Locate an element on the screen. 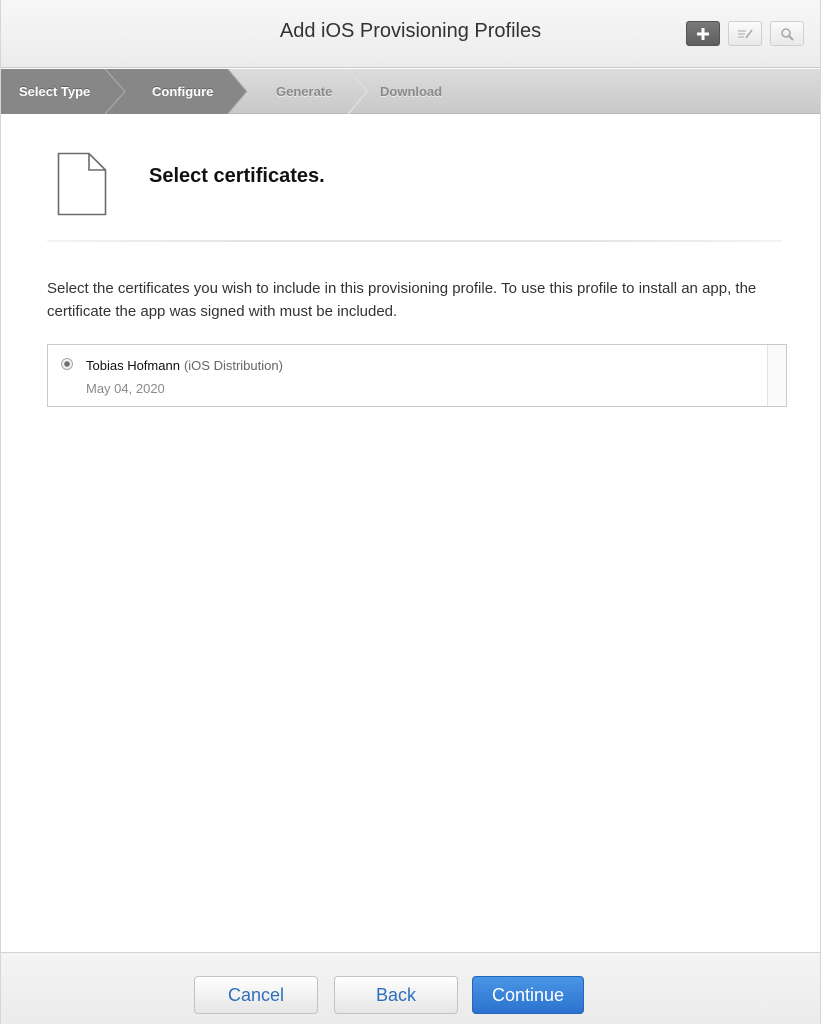  add-button is located at coordinates (703, 33).